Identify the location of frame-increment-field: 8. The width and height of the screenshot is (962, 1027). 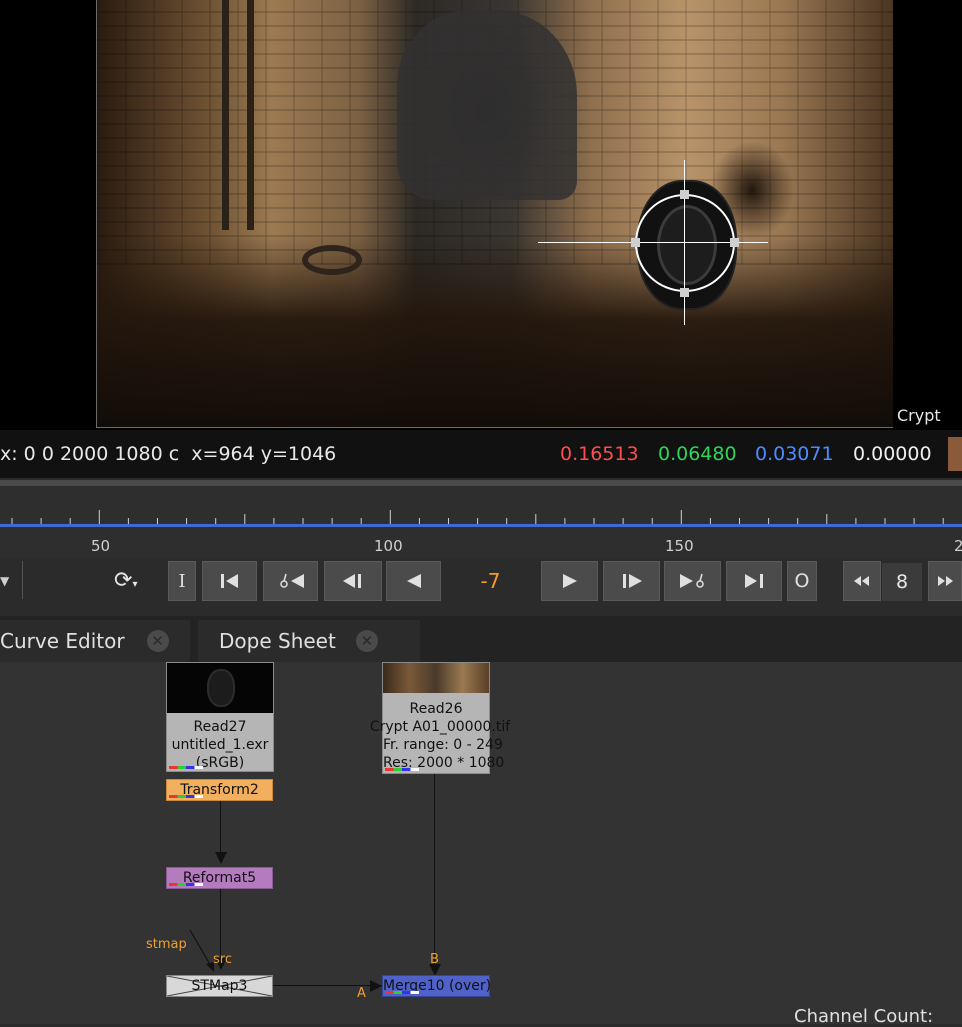
(902, 582).